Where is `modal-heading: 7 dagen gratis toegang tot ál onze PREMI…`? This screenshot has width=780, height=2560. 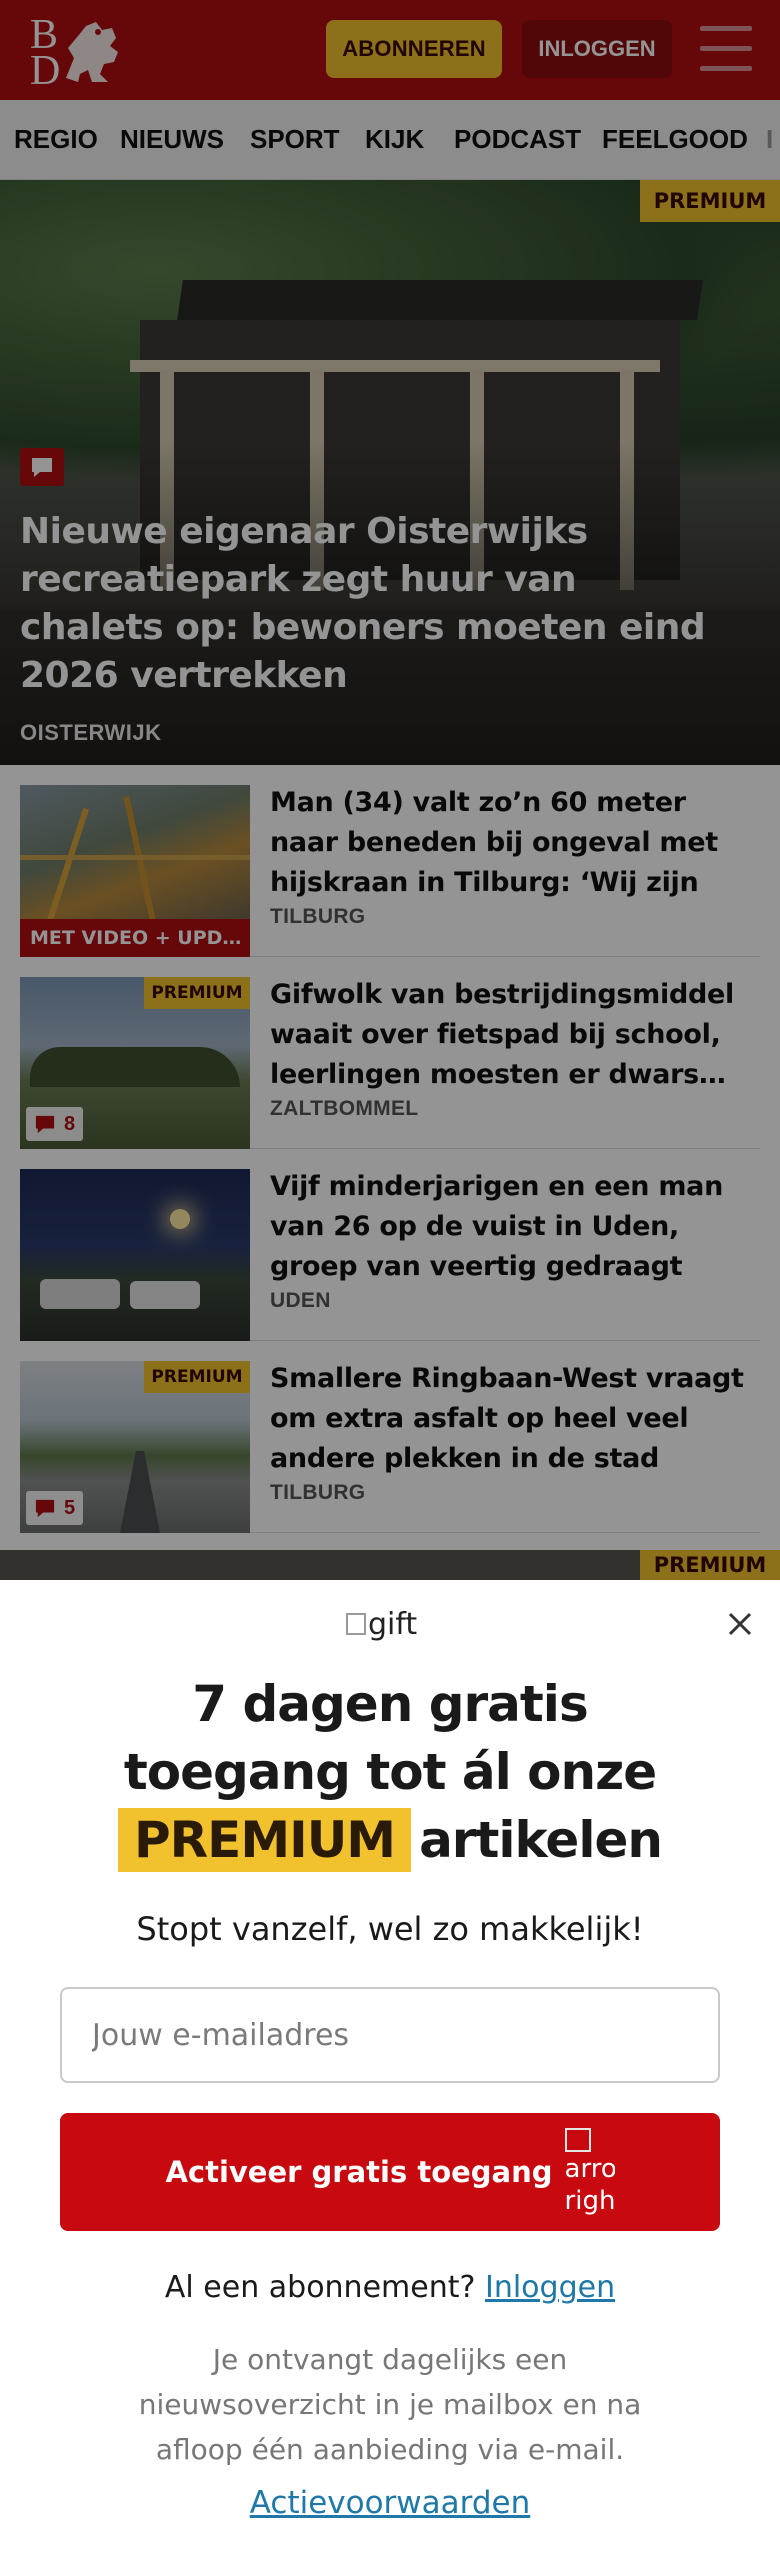 modal-heading: 7 dagen gratis toegang tot ál onze PREMI… is located at coordinates (390, 1772).